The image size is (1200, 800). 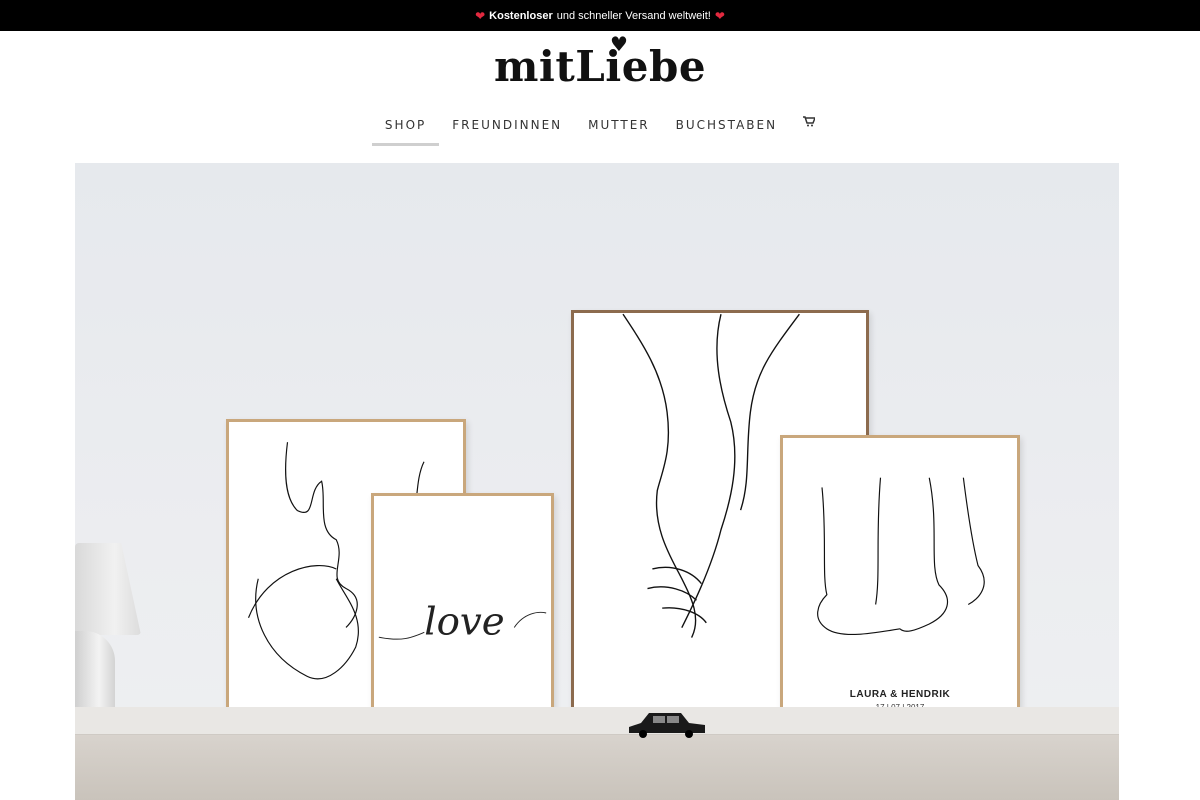 I want to click on main-navigation: SHOP FREUNDINNEN MUTTER BUCHSTABEN, so click(x=600, y=129).